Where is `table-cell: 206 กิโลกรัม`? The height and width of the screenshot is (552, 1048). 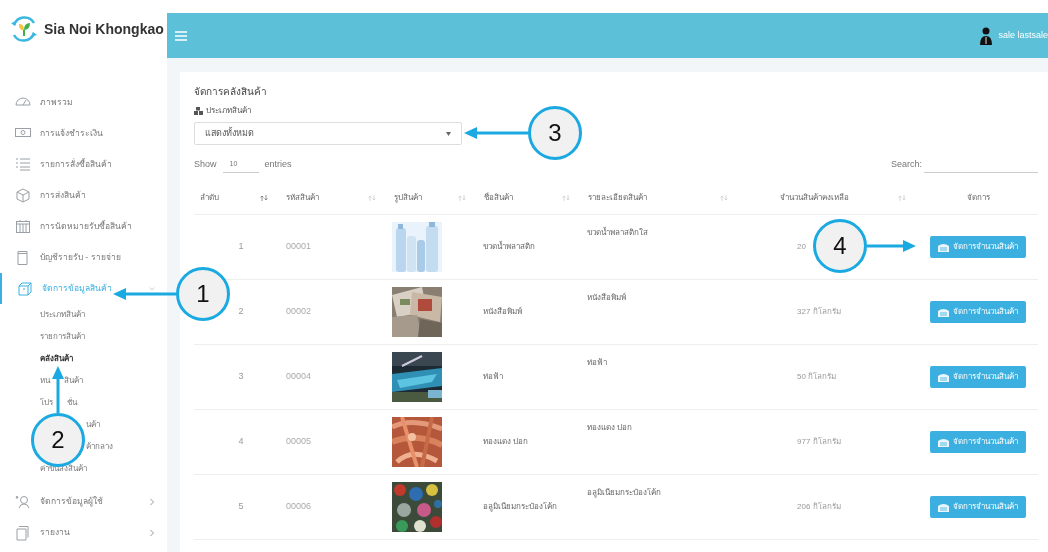 table-cell: 206 กิโลกรัม is located at coordinates (819, 507).